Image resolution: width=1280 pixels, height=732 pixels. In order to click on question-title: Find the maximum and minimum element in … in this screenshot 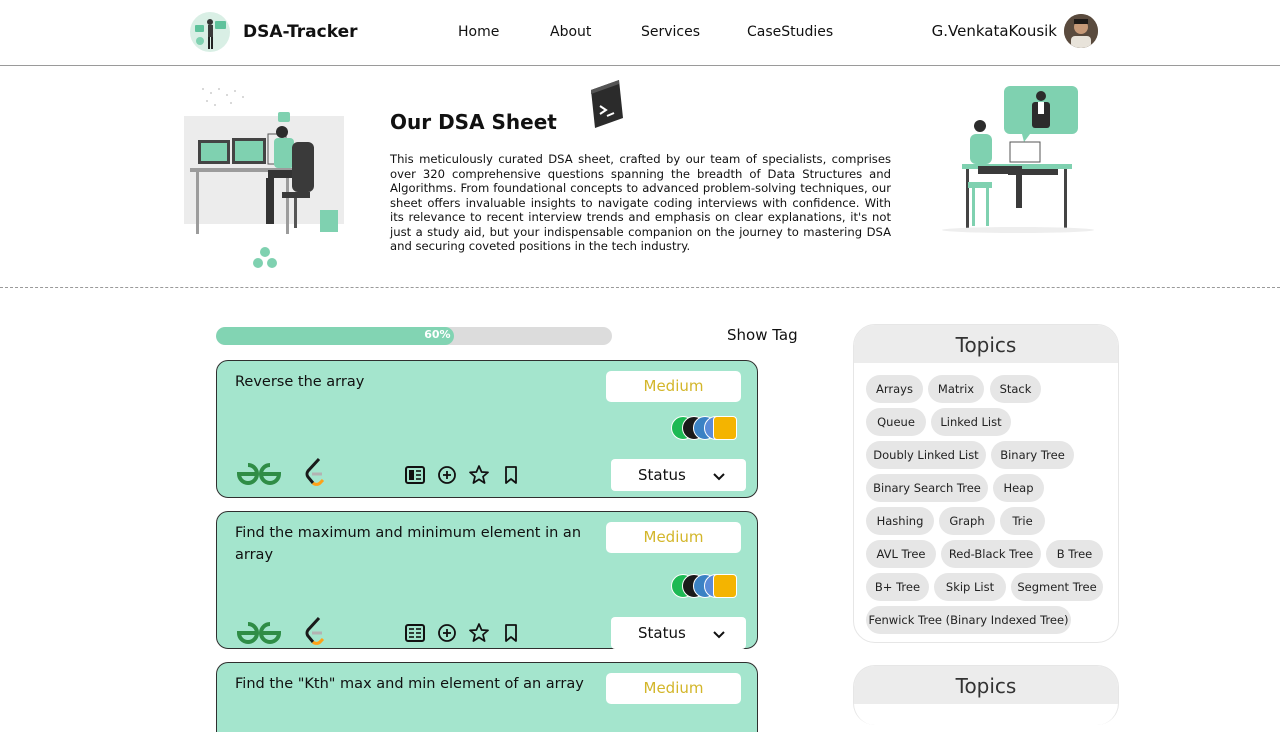, I will do `click(417, 544)`.